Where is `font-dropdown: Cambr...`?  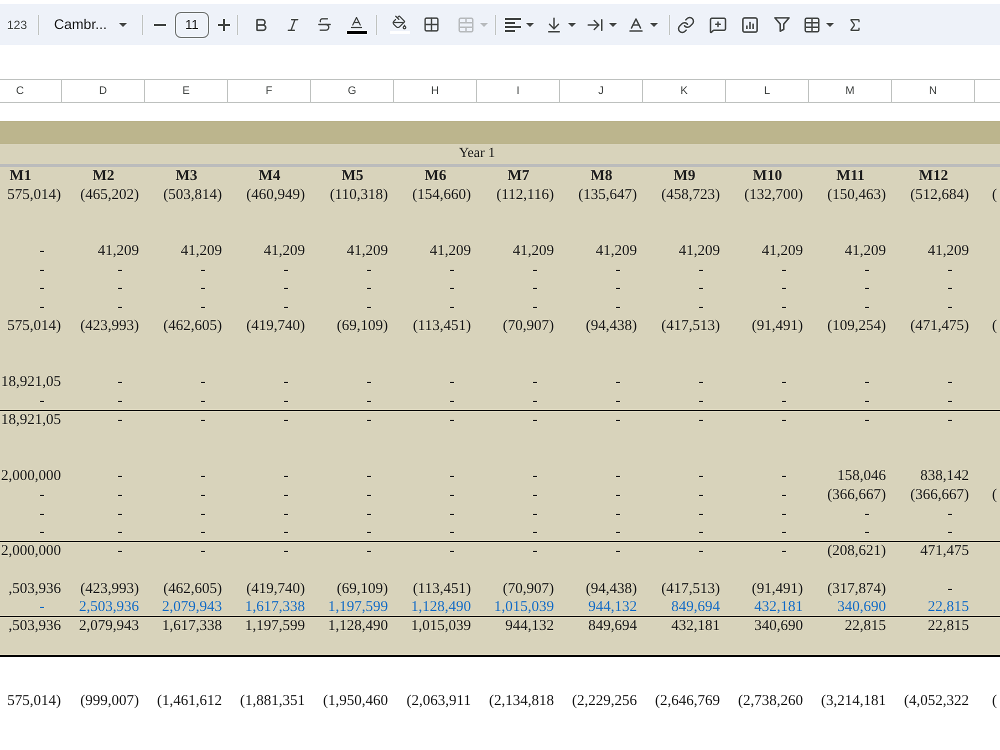 font-dropdown: Cambr... is located at coordinates (90, 24).